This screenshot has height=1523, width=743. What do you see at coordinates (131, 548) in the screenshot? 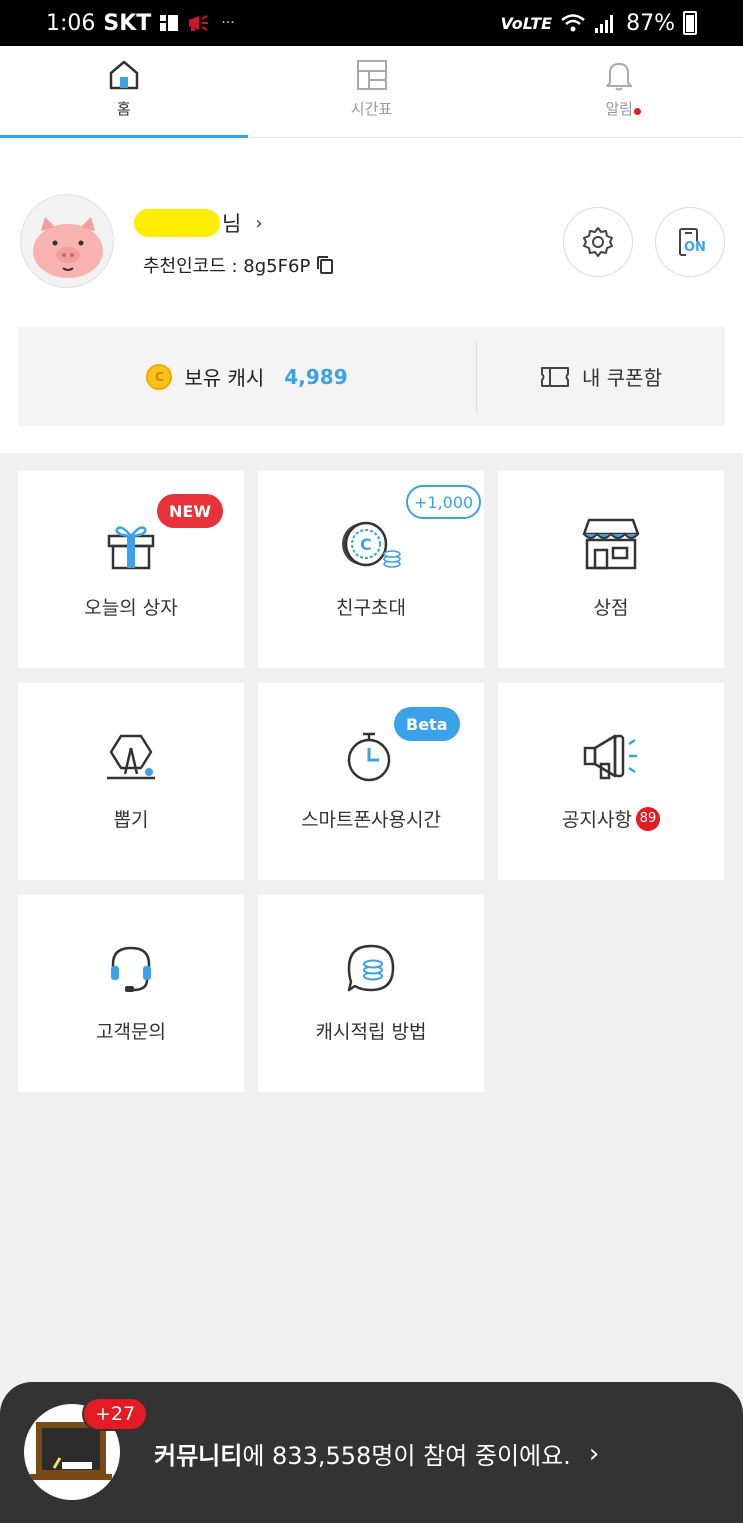
I see `gift-icon` at bounding box center [131, 548].